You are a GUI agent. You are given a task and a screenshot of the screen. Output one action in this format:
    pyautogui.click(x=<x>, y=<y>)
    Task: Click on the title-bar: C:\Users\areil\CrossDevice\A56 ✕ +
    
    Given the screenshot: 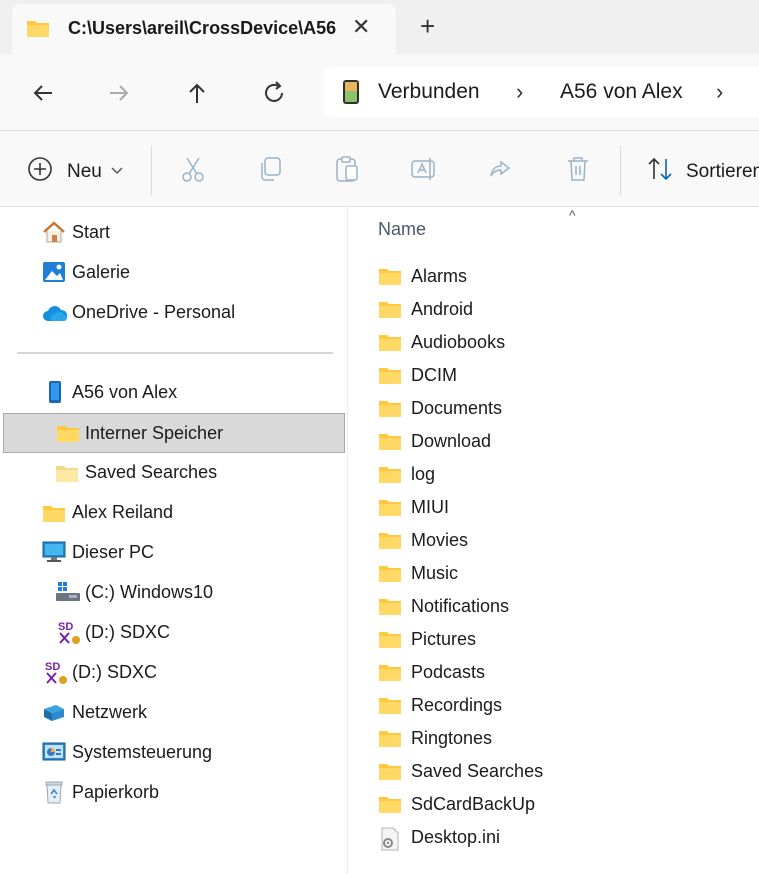 What is the action you would take?
    pyautogui.click(x=379, y=27)
    